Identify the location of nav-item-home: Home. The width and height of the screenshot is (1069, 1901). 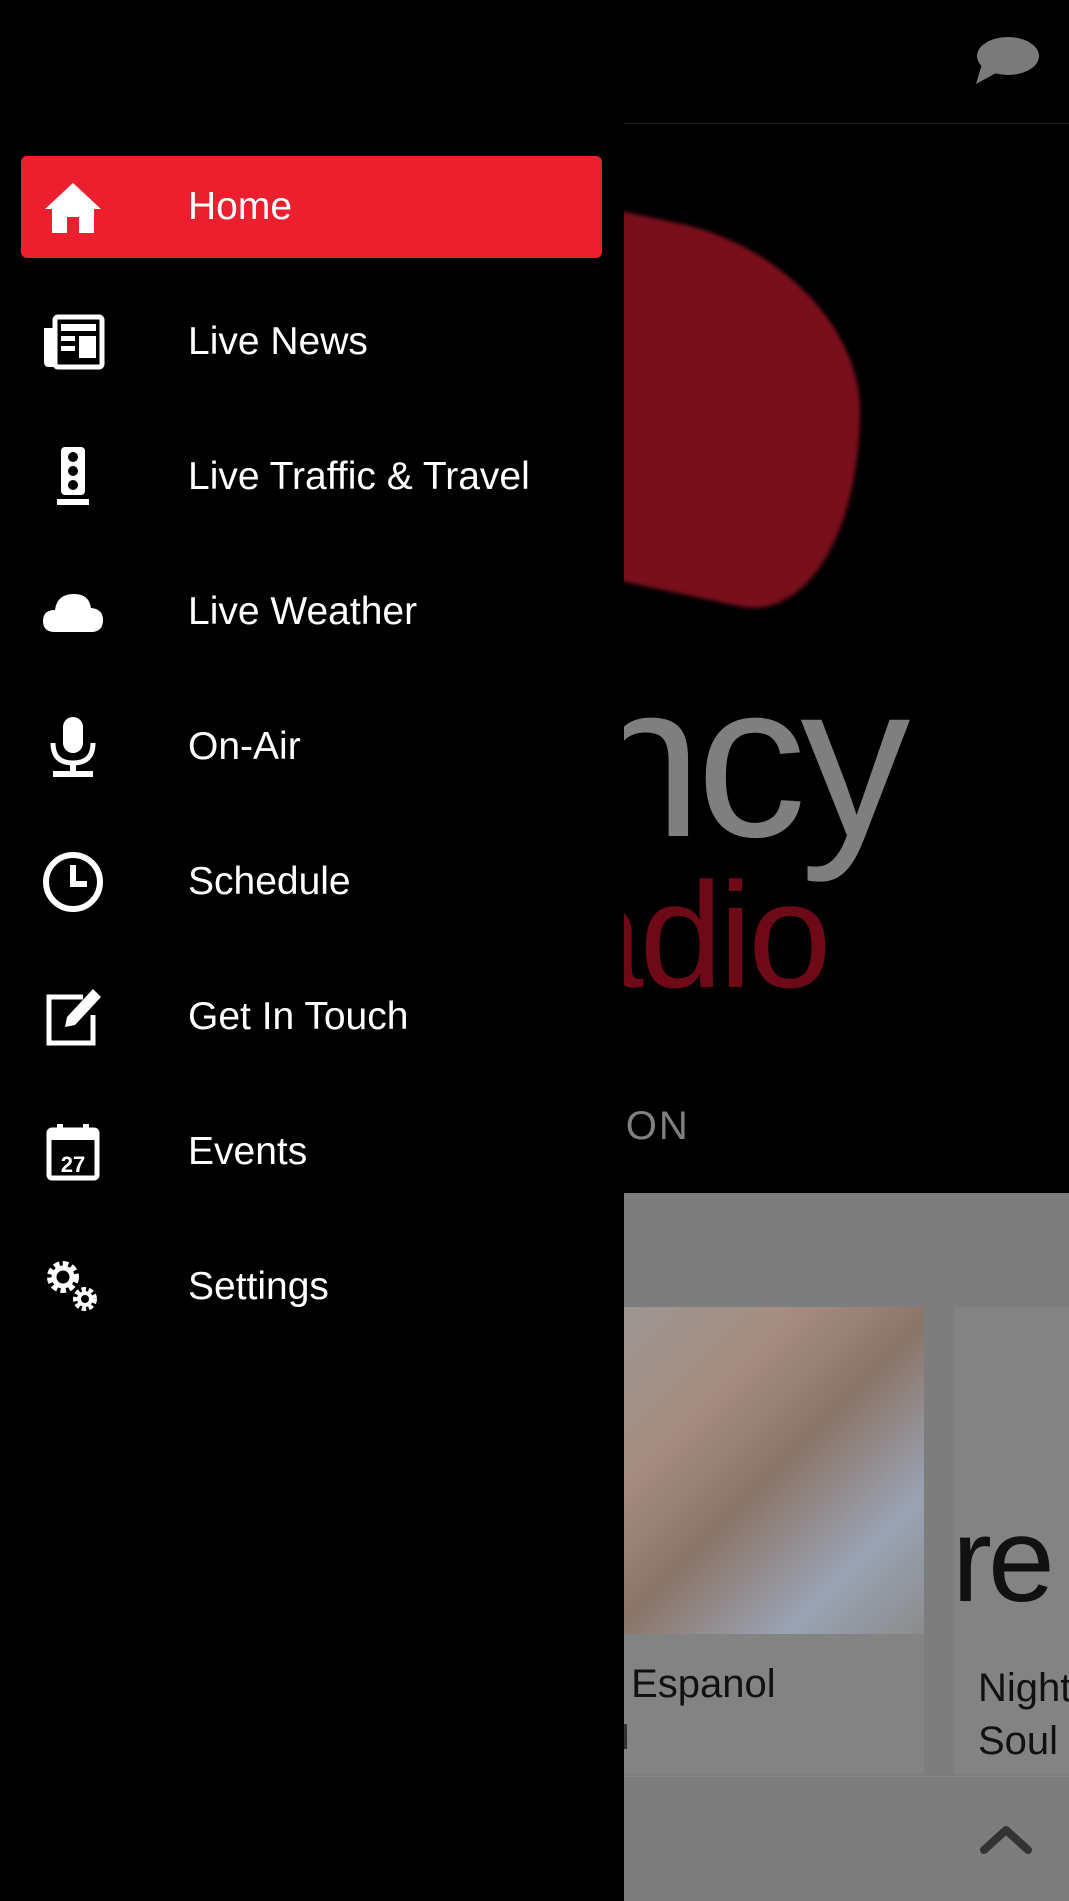
(311, 207).